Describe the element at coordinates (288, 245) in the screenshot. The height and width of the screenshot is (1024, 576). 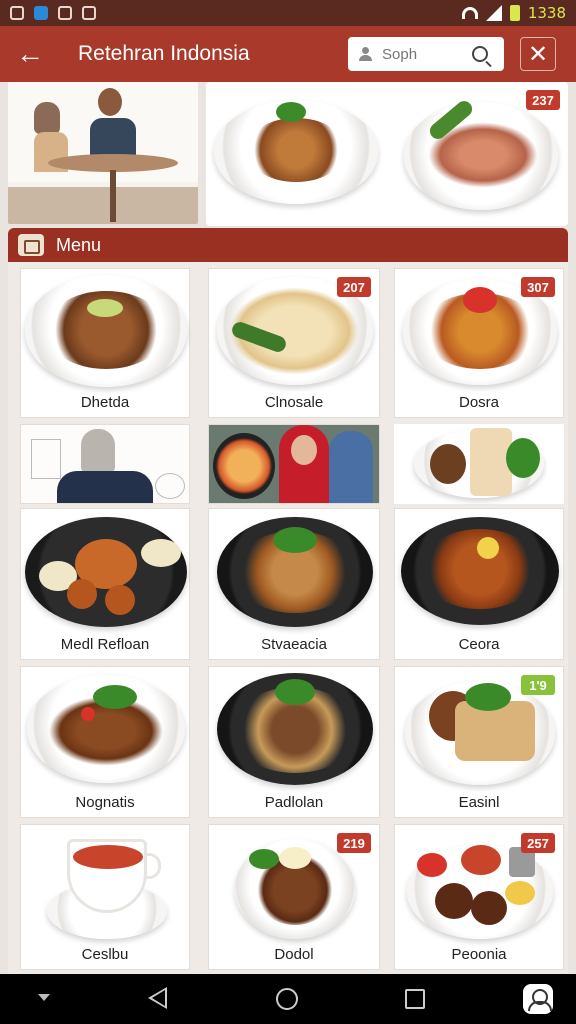
I see `menu-header: Menu` at that location.